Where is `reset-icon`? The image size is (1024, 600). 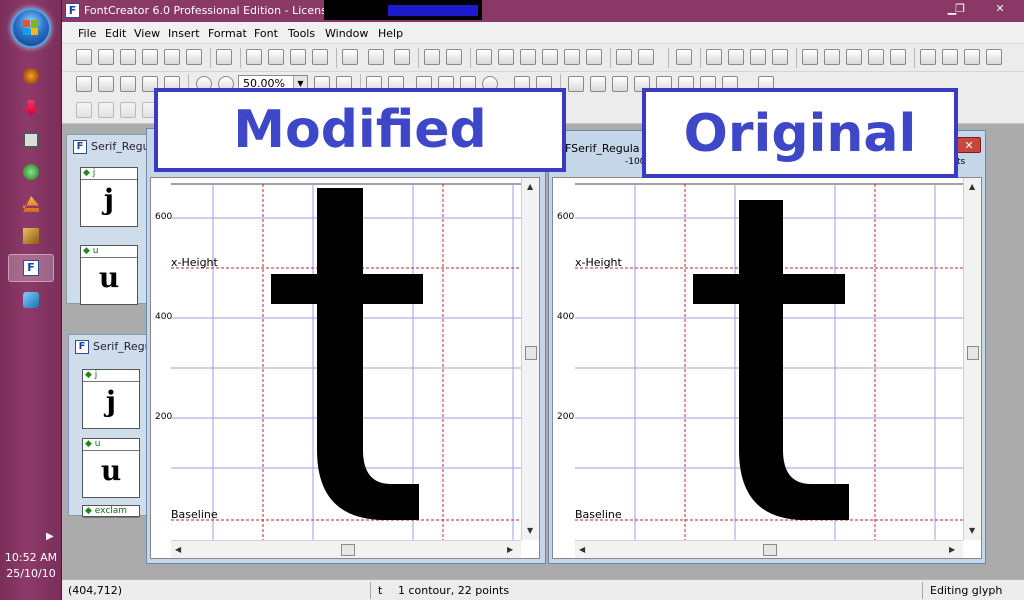 reset-icon is located at coordinates (758, 57).